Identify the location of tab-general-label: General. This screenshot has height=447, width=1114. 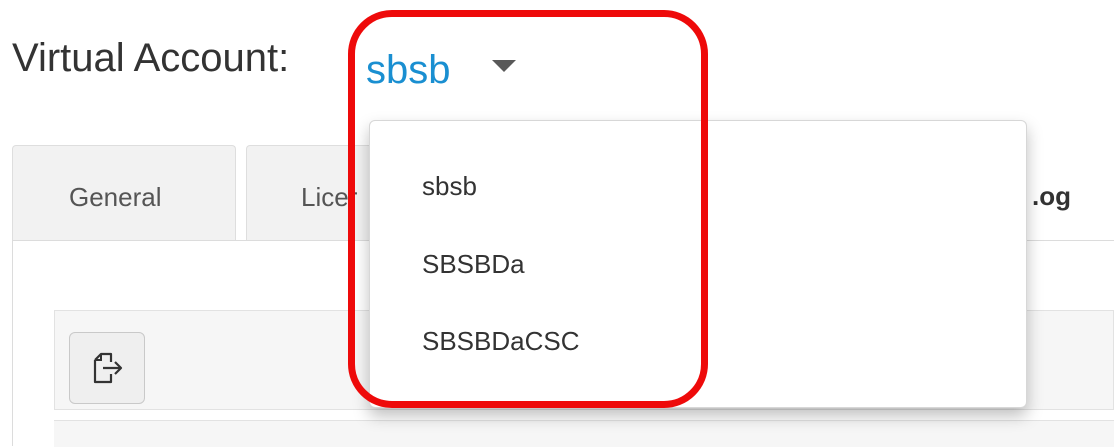
(115, 197).